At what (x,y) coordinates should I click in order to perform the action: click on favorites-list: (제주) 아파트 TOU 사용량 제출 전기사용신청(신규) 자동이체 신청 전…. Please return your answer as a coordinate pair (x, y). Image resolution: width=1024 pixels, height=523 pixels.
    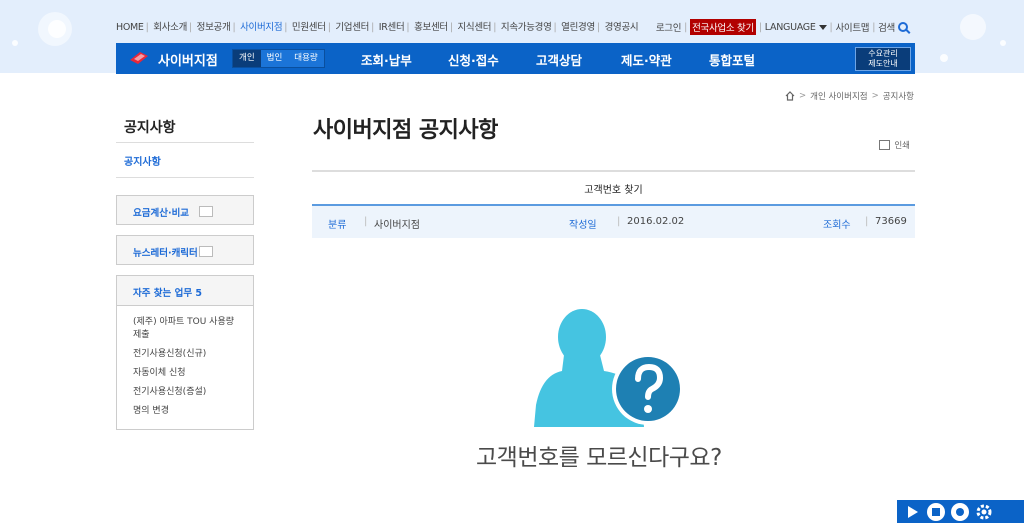
    Looking at the image, I should click on (185, 362).